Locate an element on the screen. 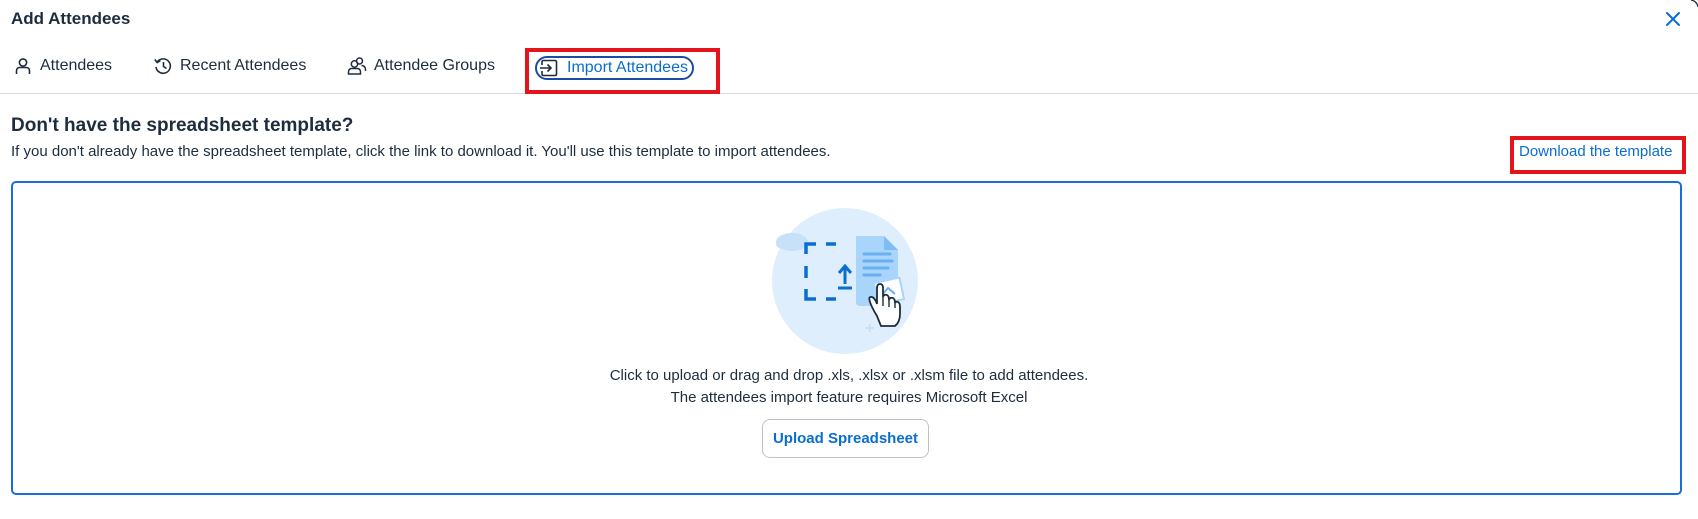 The width and height of the screenshot is (1698, 519). group-icon is located at coordinates (357, 66).